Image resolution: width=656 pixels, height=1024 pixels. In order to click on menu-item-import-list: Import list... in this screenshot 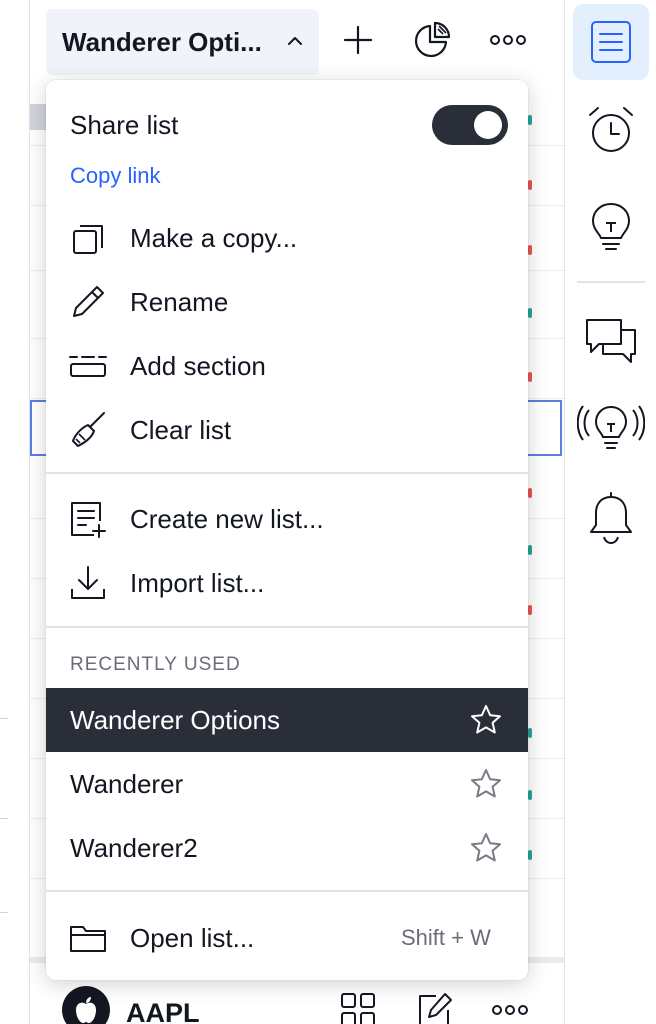, I will do `click(287, 583)`.